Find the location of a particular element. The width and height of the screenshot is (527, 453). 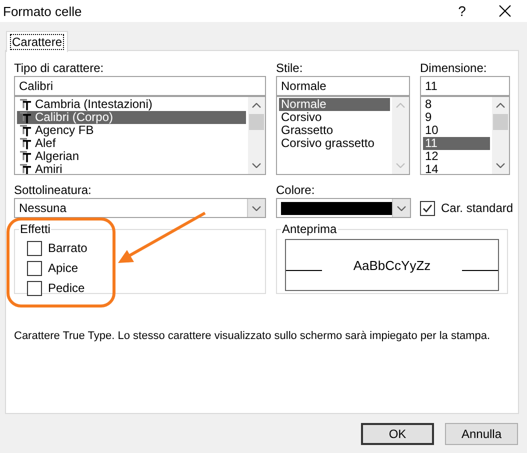

style-field: Normale is located at coordinates (343, 86).